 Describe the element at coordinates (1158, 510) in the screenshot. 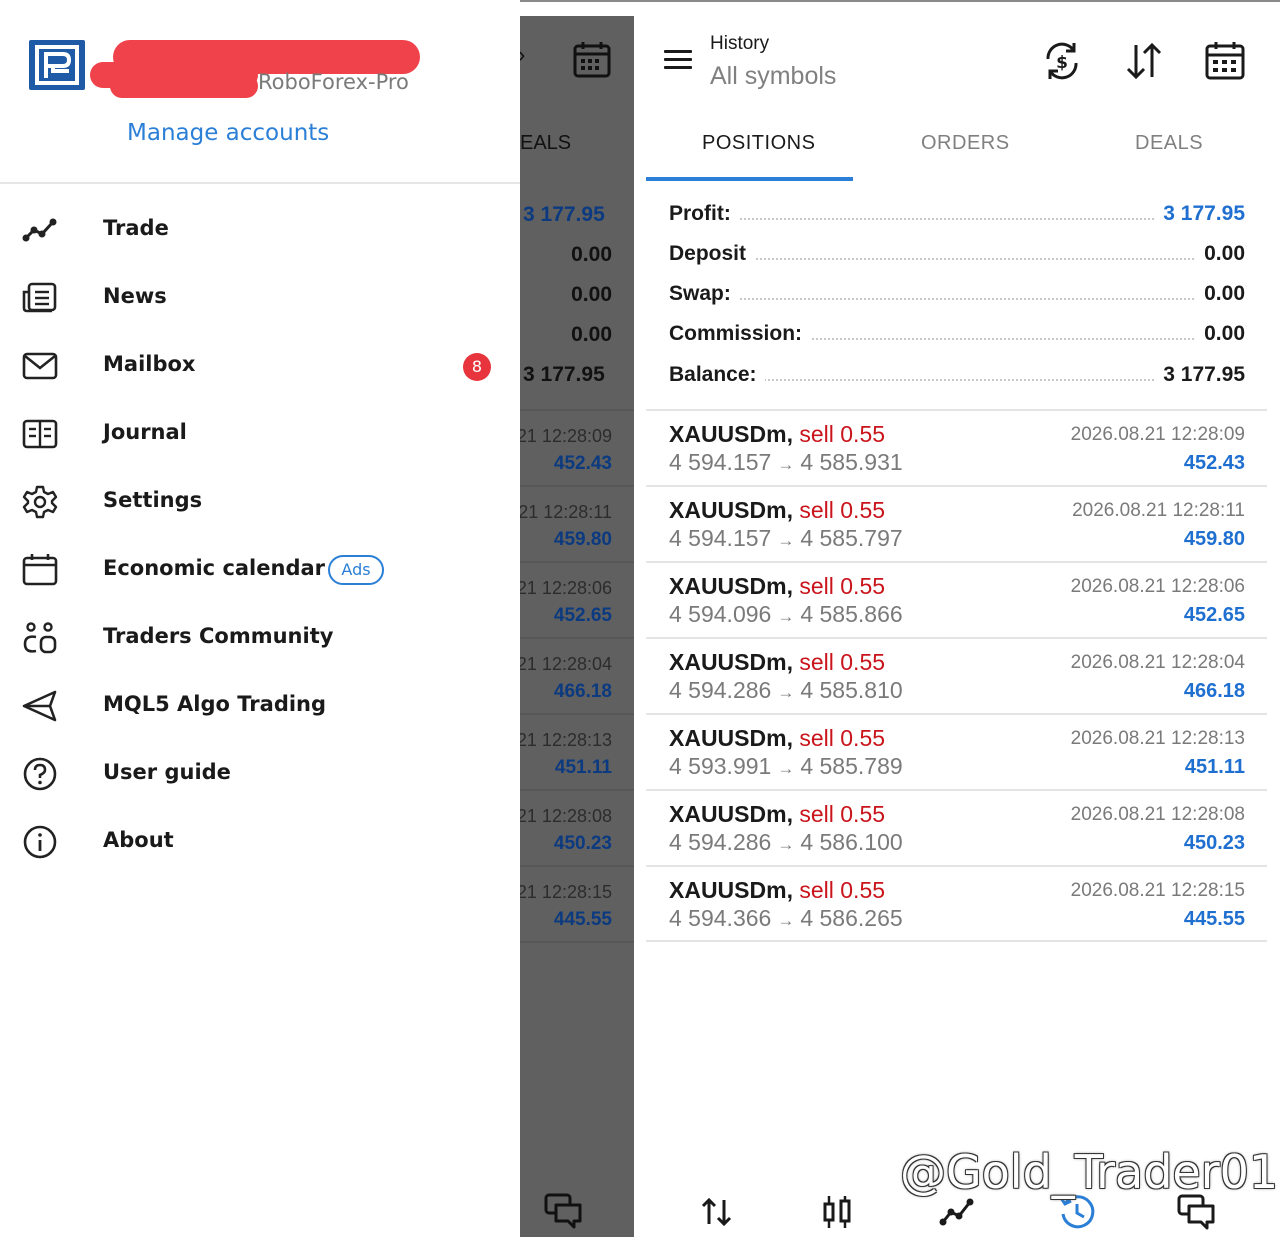

I see `deal-time: 2026.08.21 12:28:11` at that location.